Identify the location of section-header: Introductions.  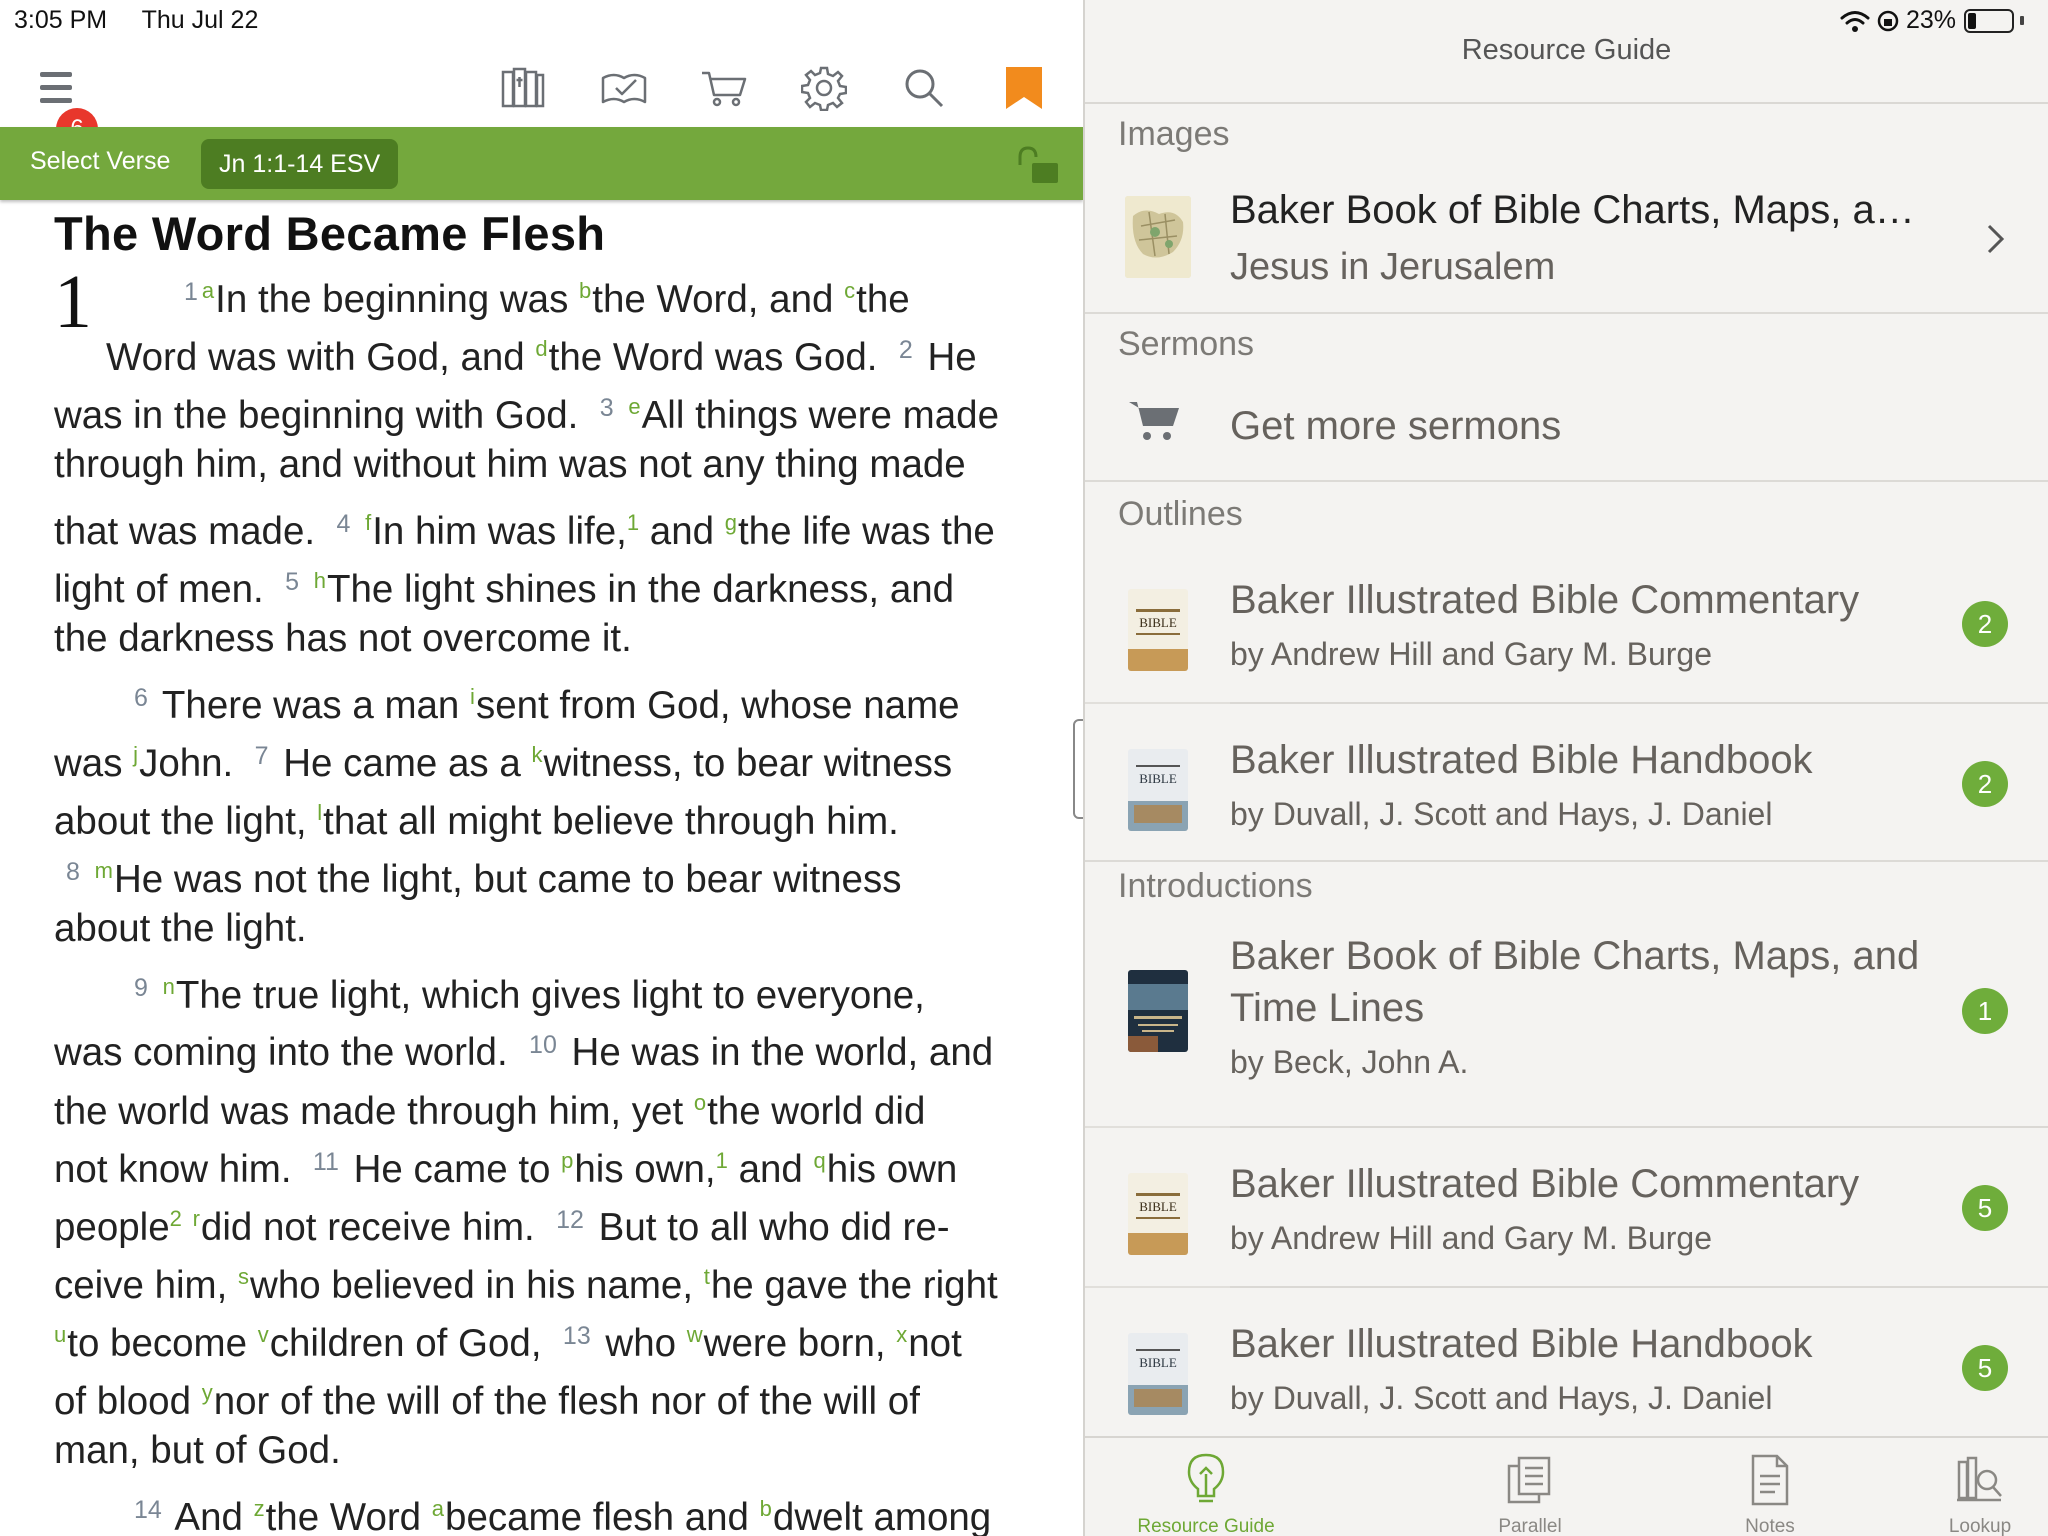
(1215, 886).